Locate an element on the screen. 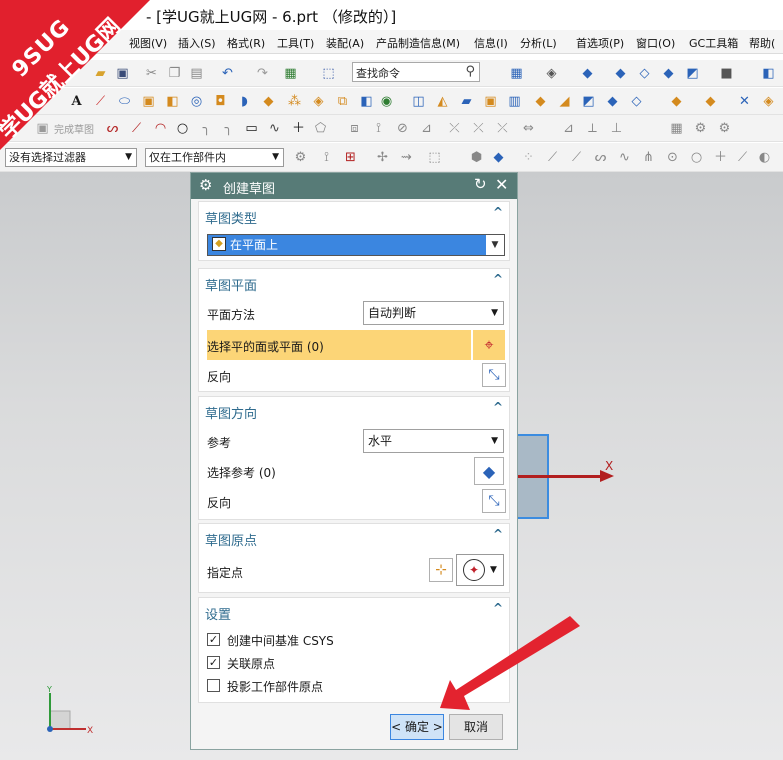 This screenshot has width=783, height=760. snap-intersect-icon: ᔕ is located at coordinates (600, 157).